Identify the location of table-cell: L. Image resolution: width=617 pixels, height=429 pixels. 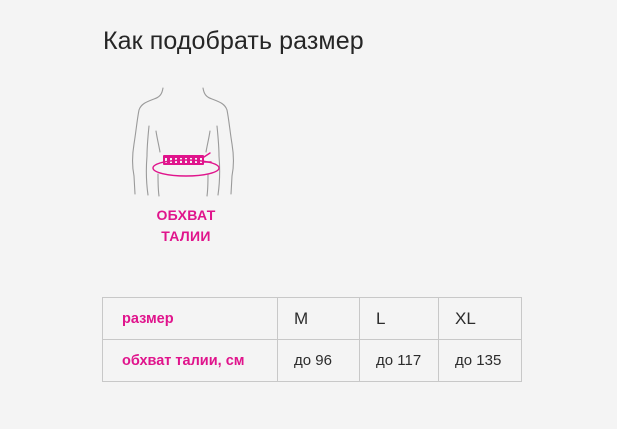
(399, 318).